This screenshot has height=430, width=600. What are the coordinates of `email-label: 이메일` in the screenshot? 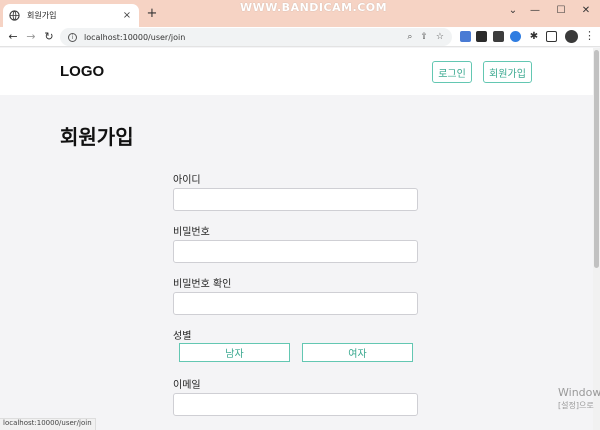 It's located at (187, 385).